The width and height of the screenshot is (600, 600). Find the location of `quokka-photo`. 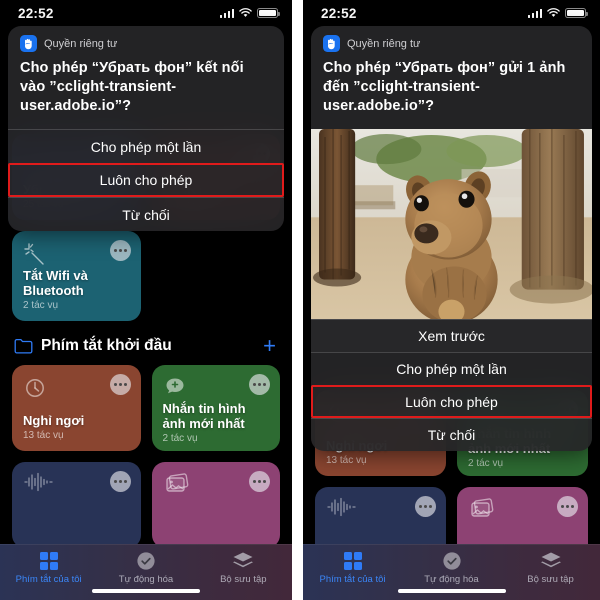

quokka-photo is located at coordinates (451, 224).